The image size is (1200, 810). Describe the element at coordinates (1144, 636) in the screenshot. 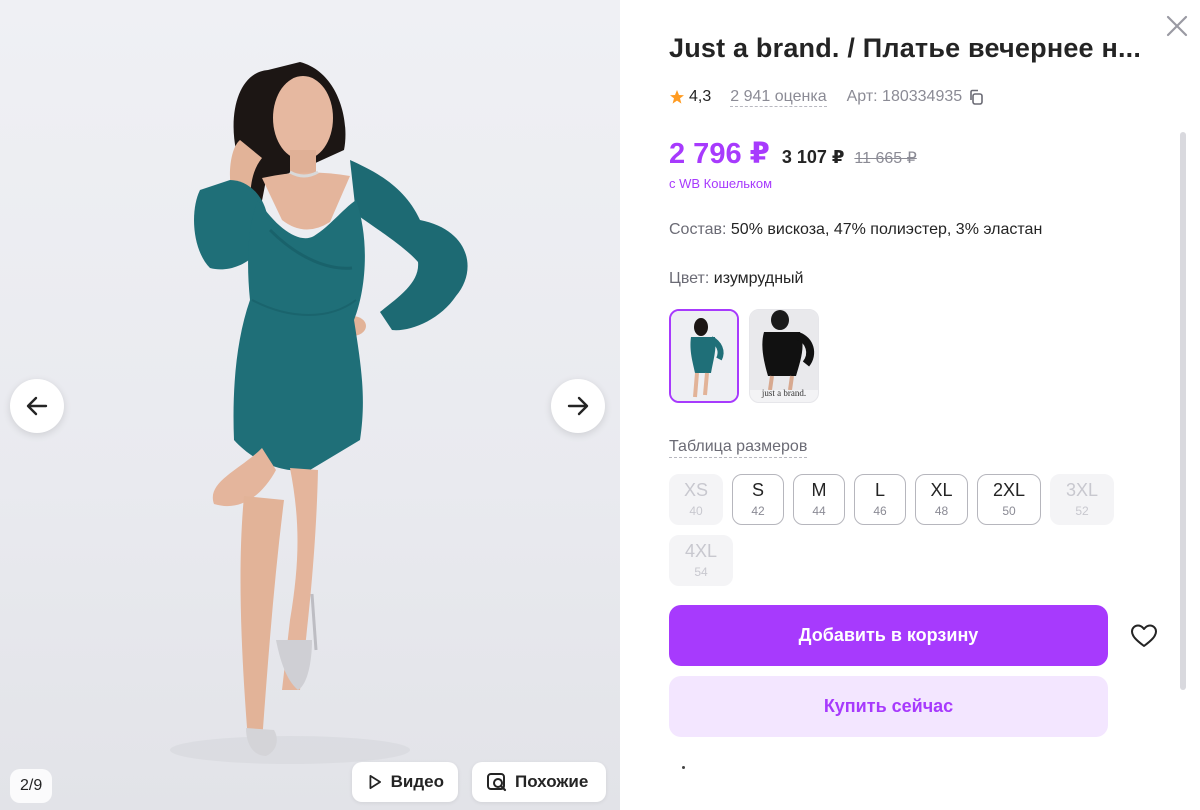

I see `heart-icon` at that location.